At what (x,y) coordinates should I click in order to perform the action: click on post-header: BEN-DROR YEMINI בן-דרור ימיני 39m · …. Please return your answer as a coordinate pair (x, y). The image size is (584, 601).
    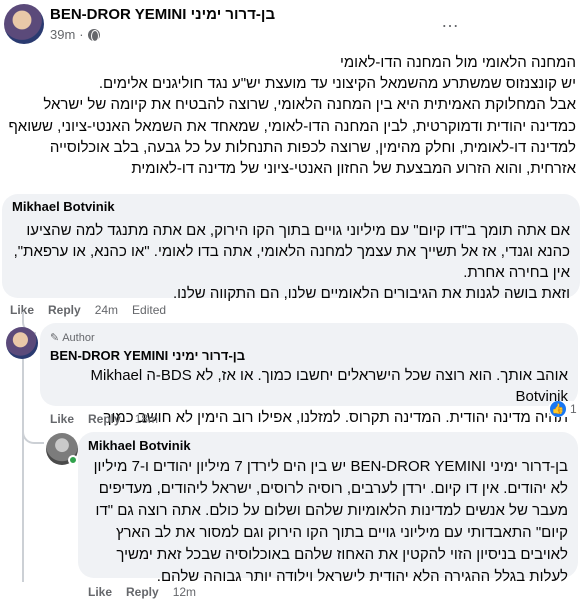
    Looking at the image, I should click on (292, 24).